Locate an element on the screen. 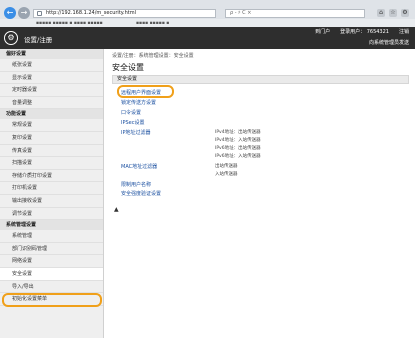  portal-link: 到门户 is located at coordinates (322, 32).